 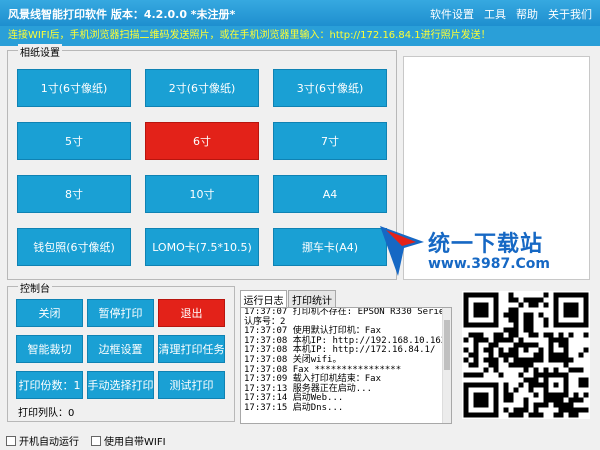 I want to click on size-2inch-button: 2寸(6寸像纸), so click(x=202, y=88).